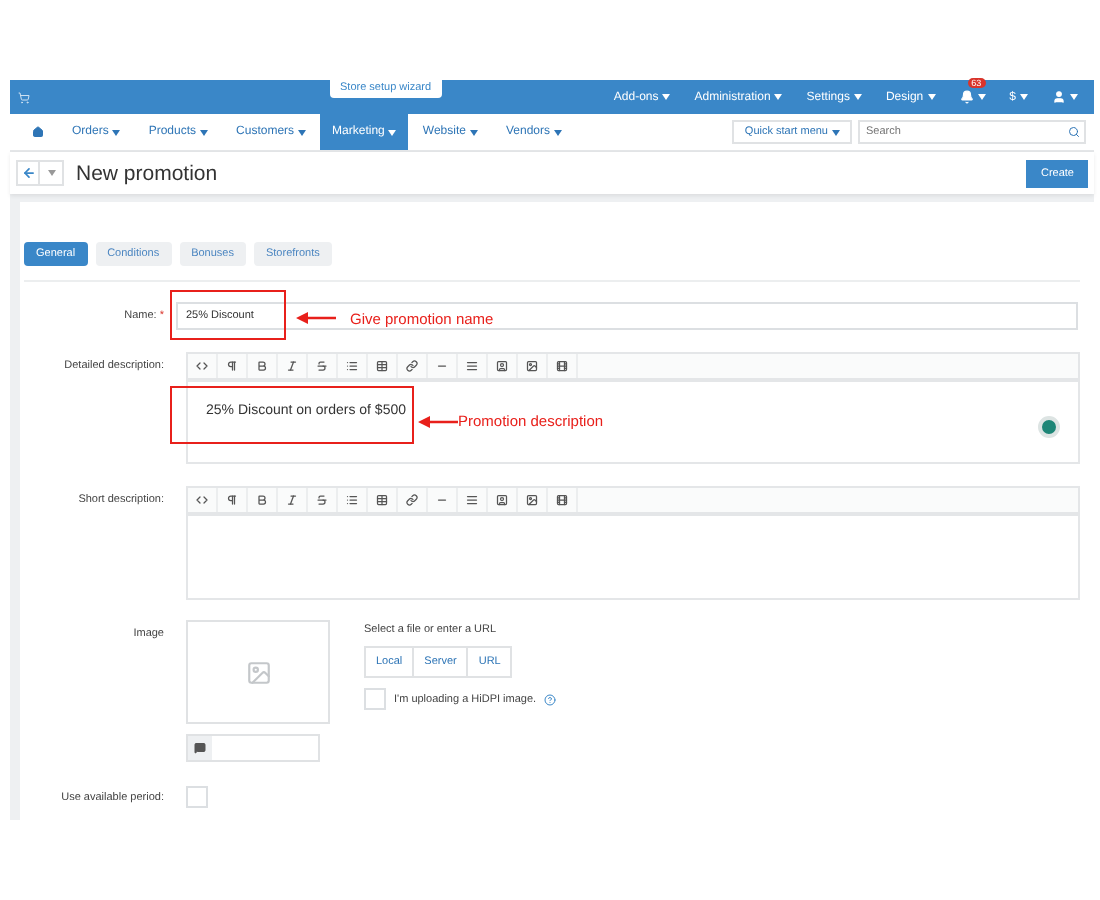  I want to click on cart-icon, so click(24, 97).